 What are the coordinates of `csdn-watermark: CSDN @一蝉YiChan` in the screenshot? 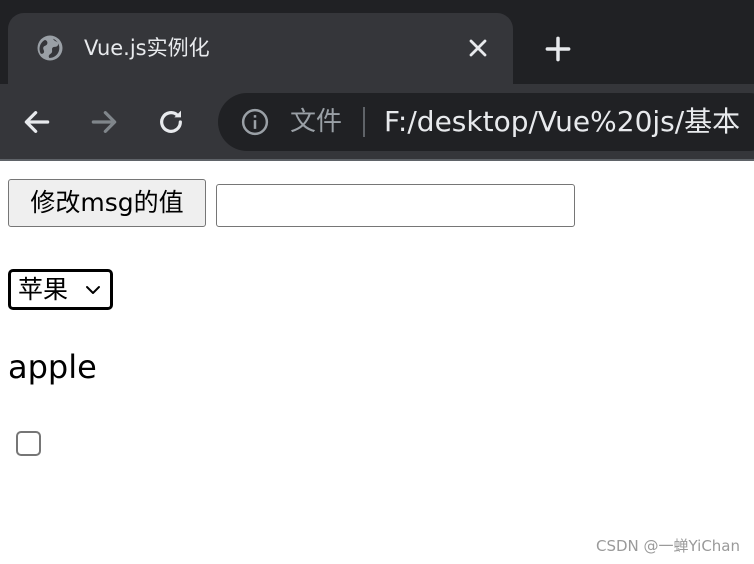 It's located at (667, 546).